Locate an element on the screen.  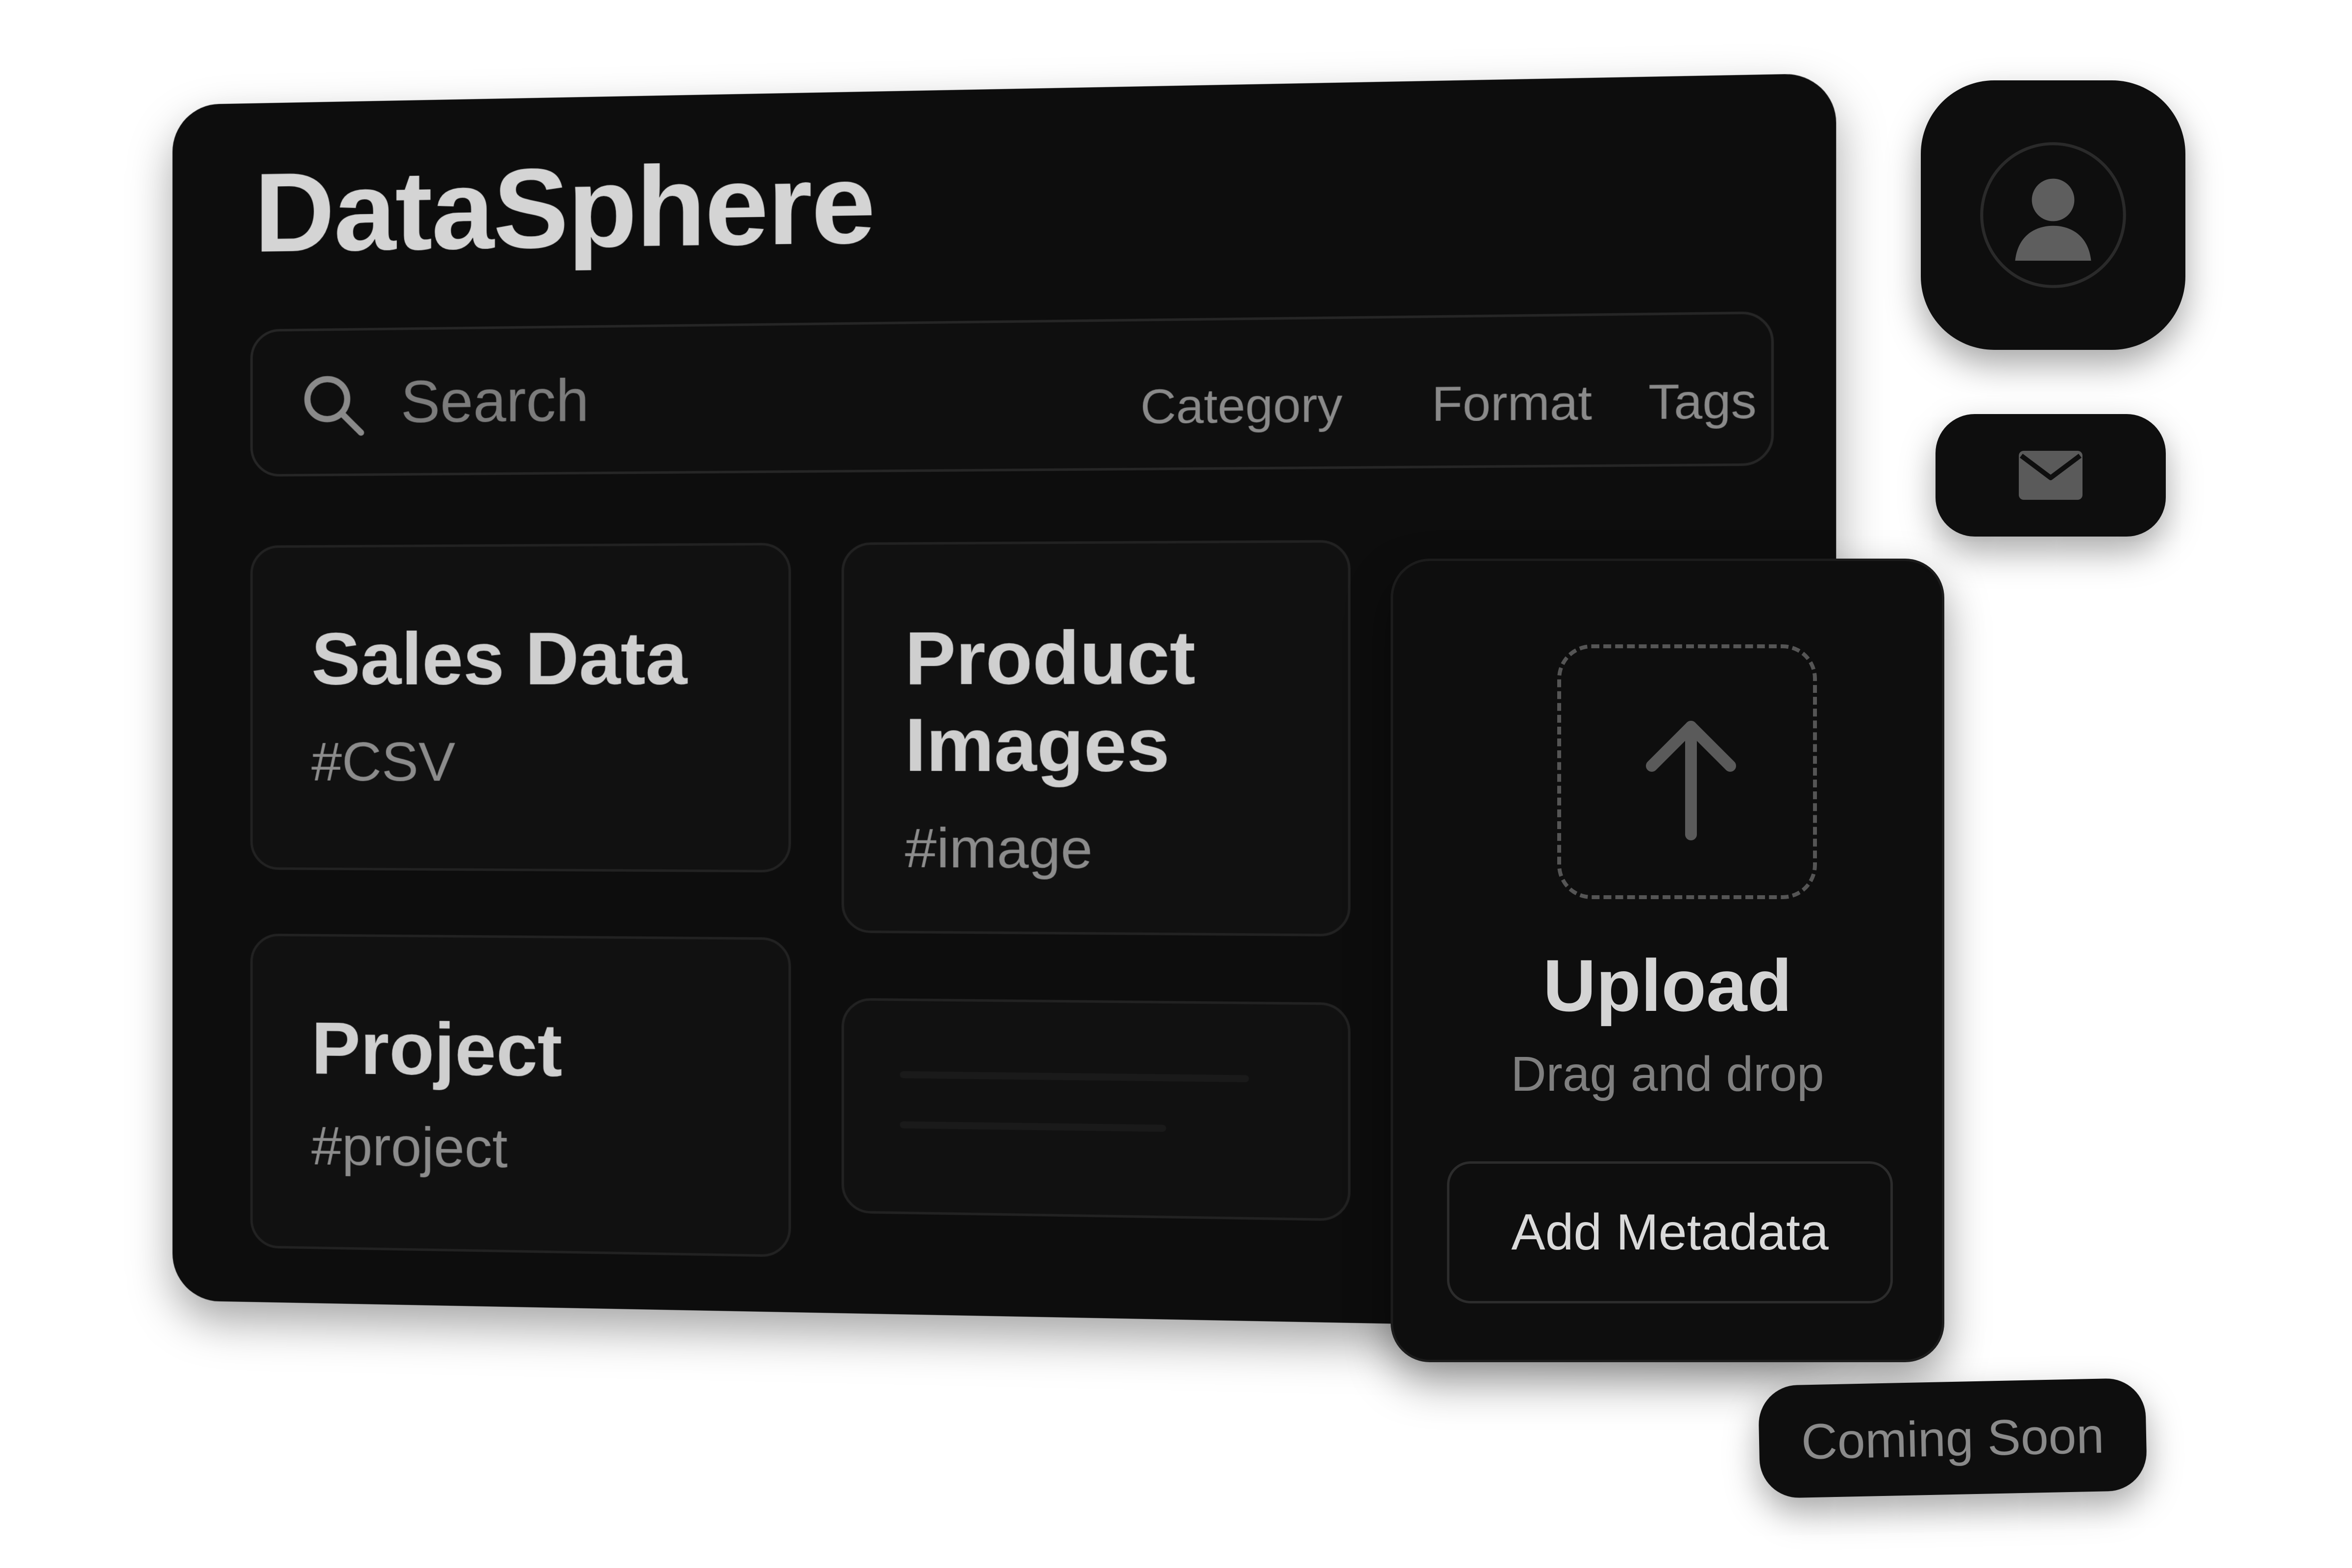
avatar-button is located at coordinates (2053, 215).